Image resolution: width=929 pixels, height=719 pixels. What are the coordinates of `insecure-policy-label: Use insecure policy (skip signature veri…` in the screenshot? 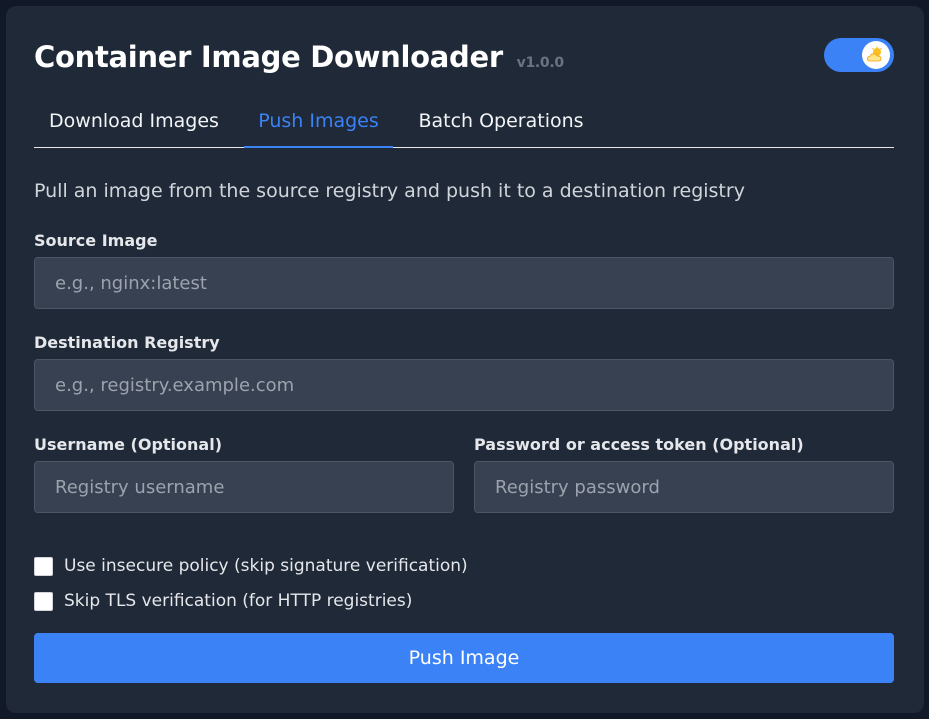 It's located at (266, 566).